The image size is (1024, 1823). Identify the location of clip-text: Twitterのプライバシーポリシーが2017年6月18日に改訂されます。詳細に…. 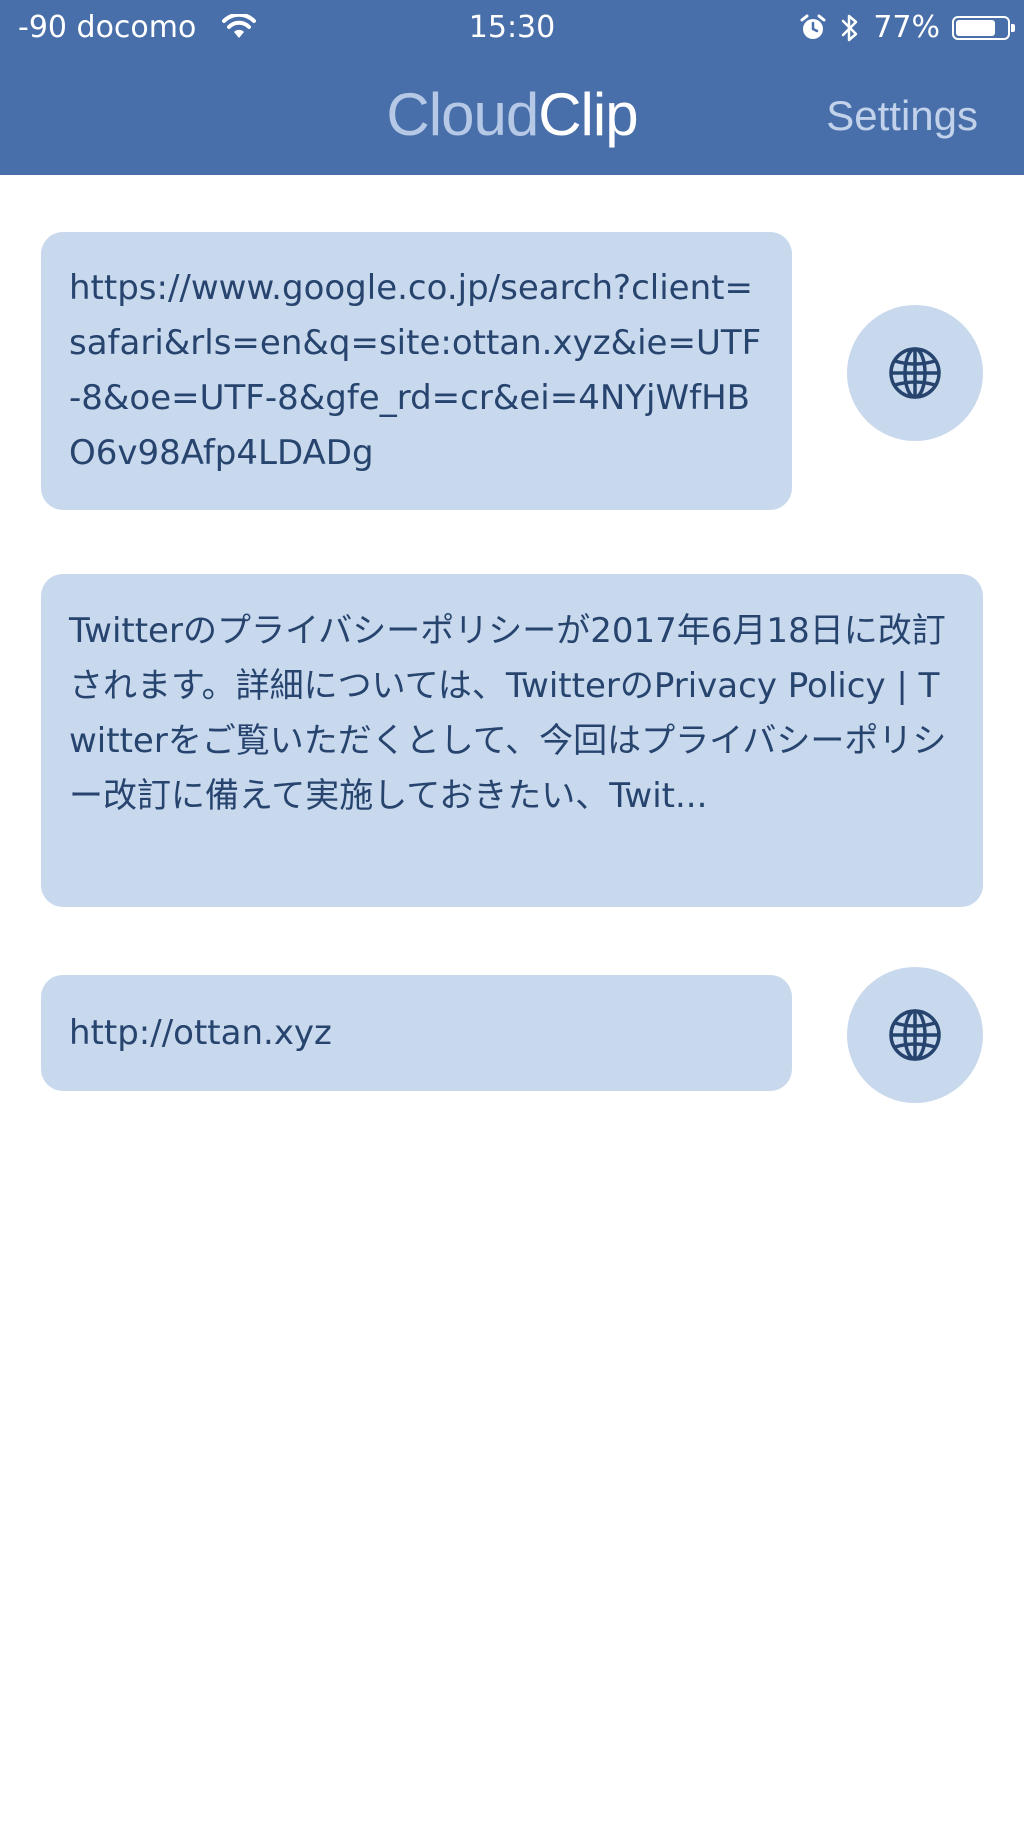
(508, 713).